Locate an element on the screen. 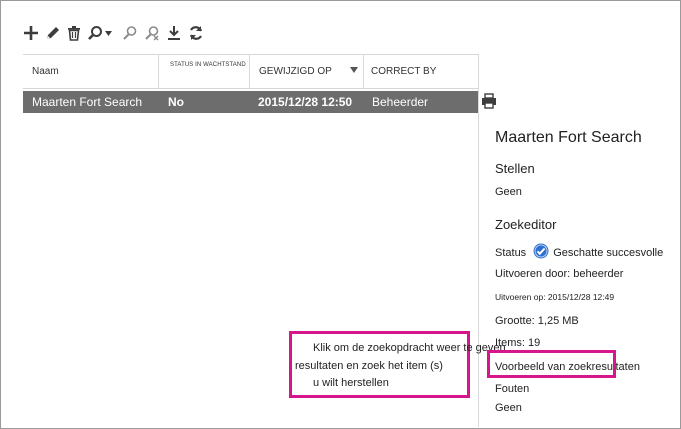 This screenshot has width=681, height=429. pane-divider is located at coordinates (478, 240).